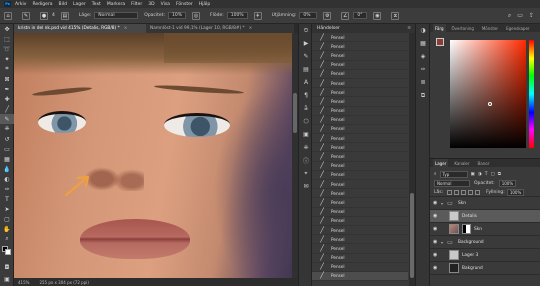 The height and width of the screenshot is (286, 540). I want to click on fill-input: 100%, so click(515, 192).